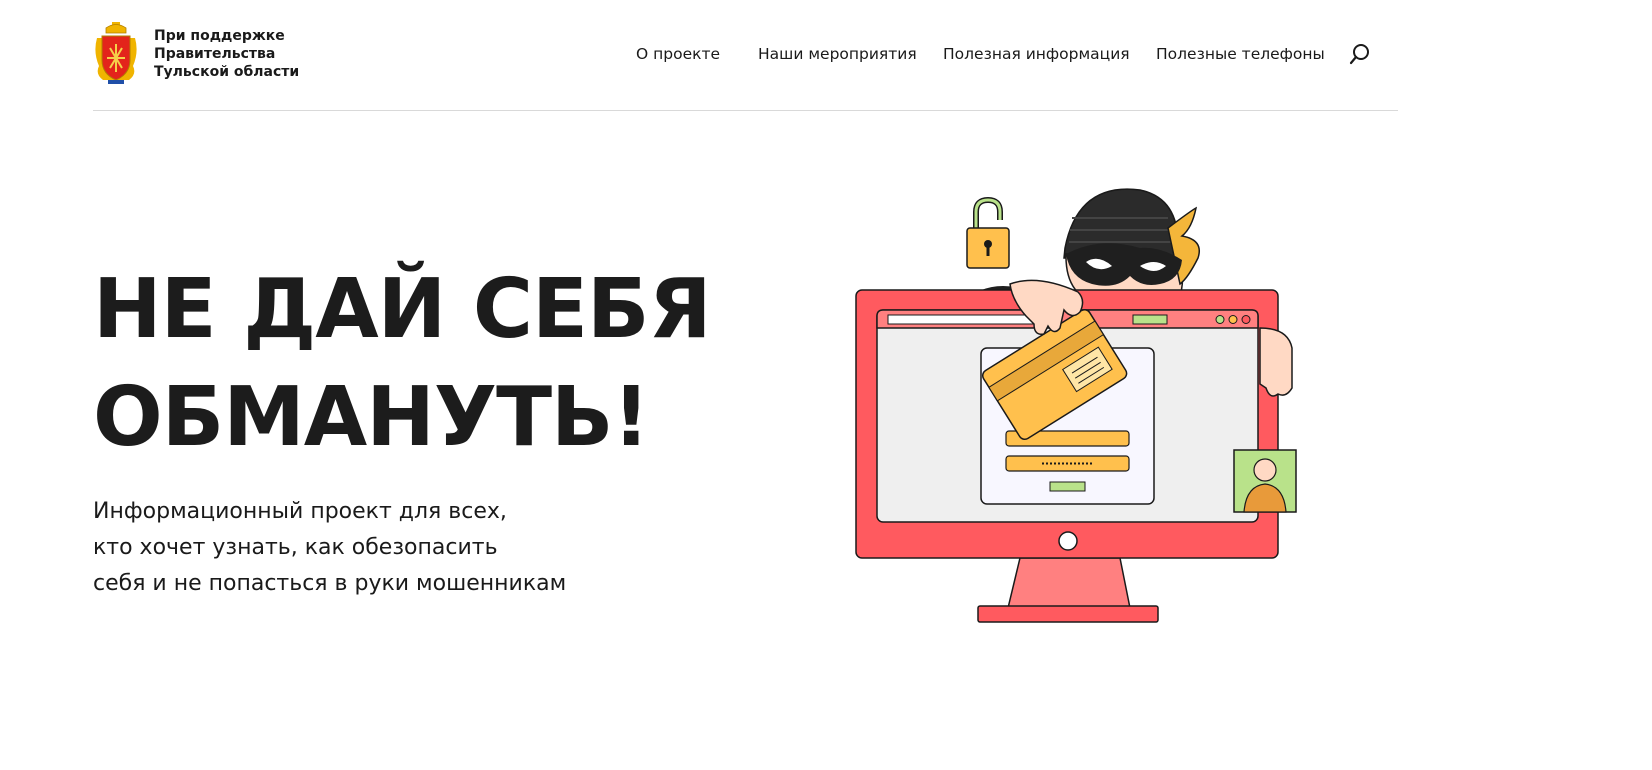  What do you see at coordinates (837, 54) in the screenshot?
I see `nav-our-events: Наши мероприятия` at bounding box center [837, 54].